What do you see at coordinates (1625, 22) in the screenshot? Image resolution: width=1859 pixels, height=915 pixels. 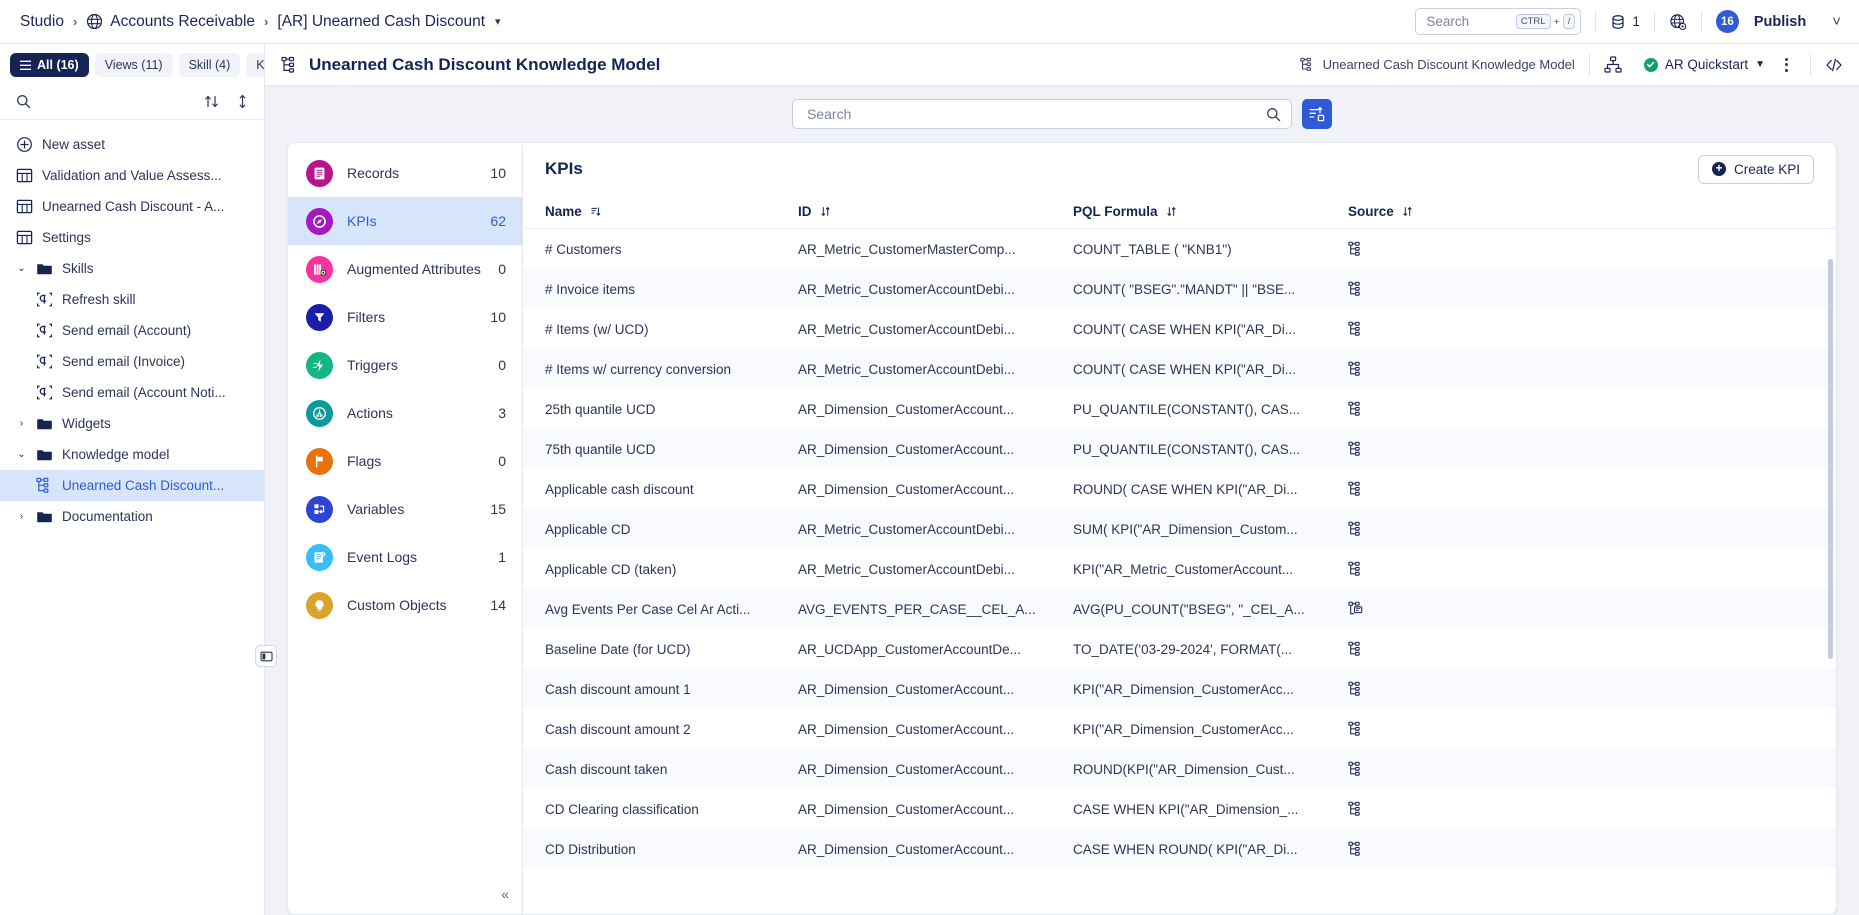 I see `data-pool-button: 1` at bounding box center [1625, 22].